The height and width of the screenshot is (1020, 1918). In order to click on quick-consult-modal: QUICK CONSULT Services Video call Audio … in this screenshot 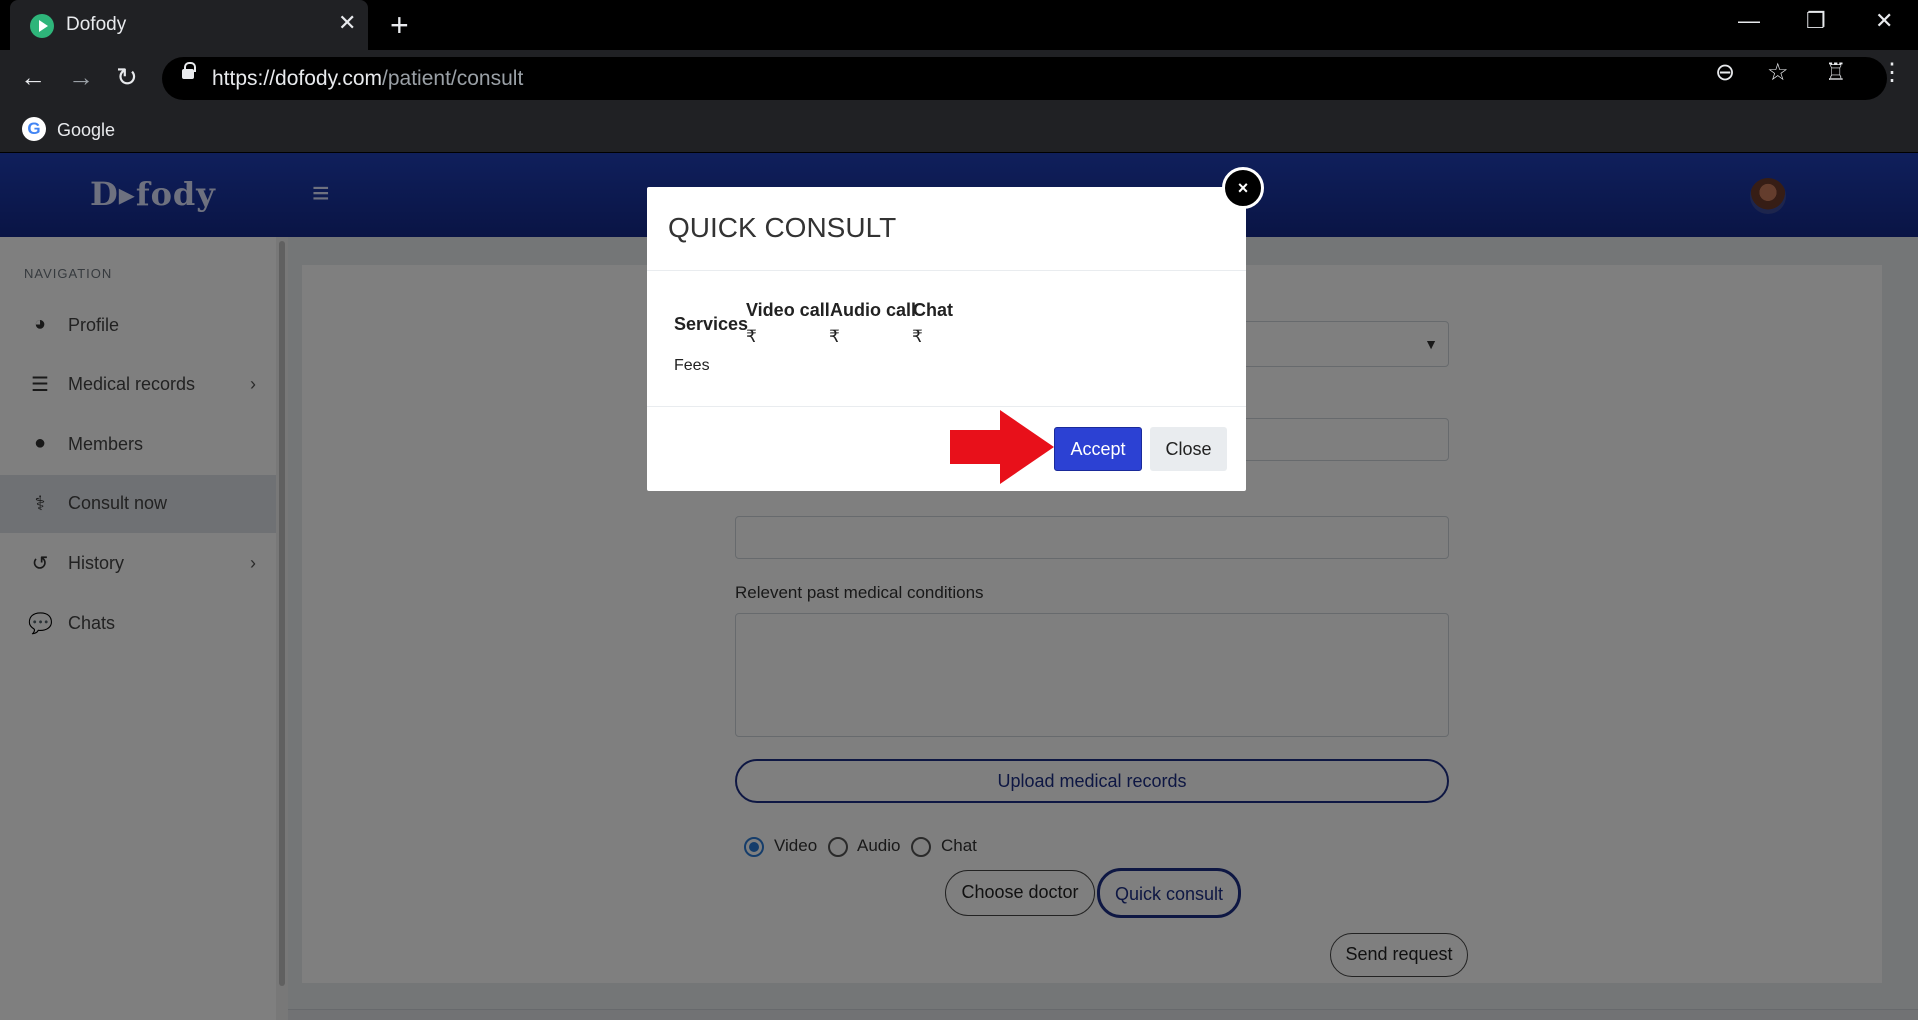, I will do `click(946, 339)`.